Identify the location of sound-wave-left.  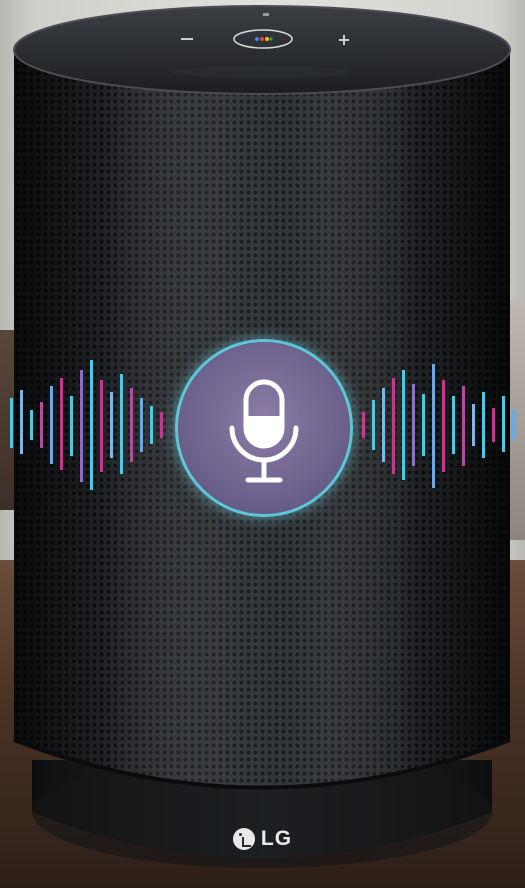
(86, 425).